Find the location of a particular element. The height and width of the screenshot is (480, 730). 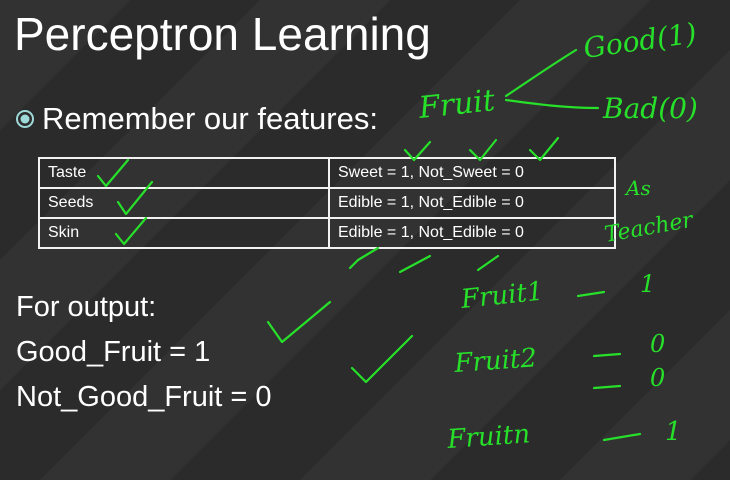

output-not-good: Not_Good_Fruit = 0 is located at coordinates (144, 397).